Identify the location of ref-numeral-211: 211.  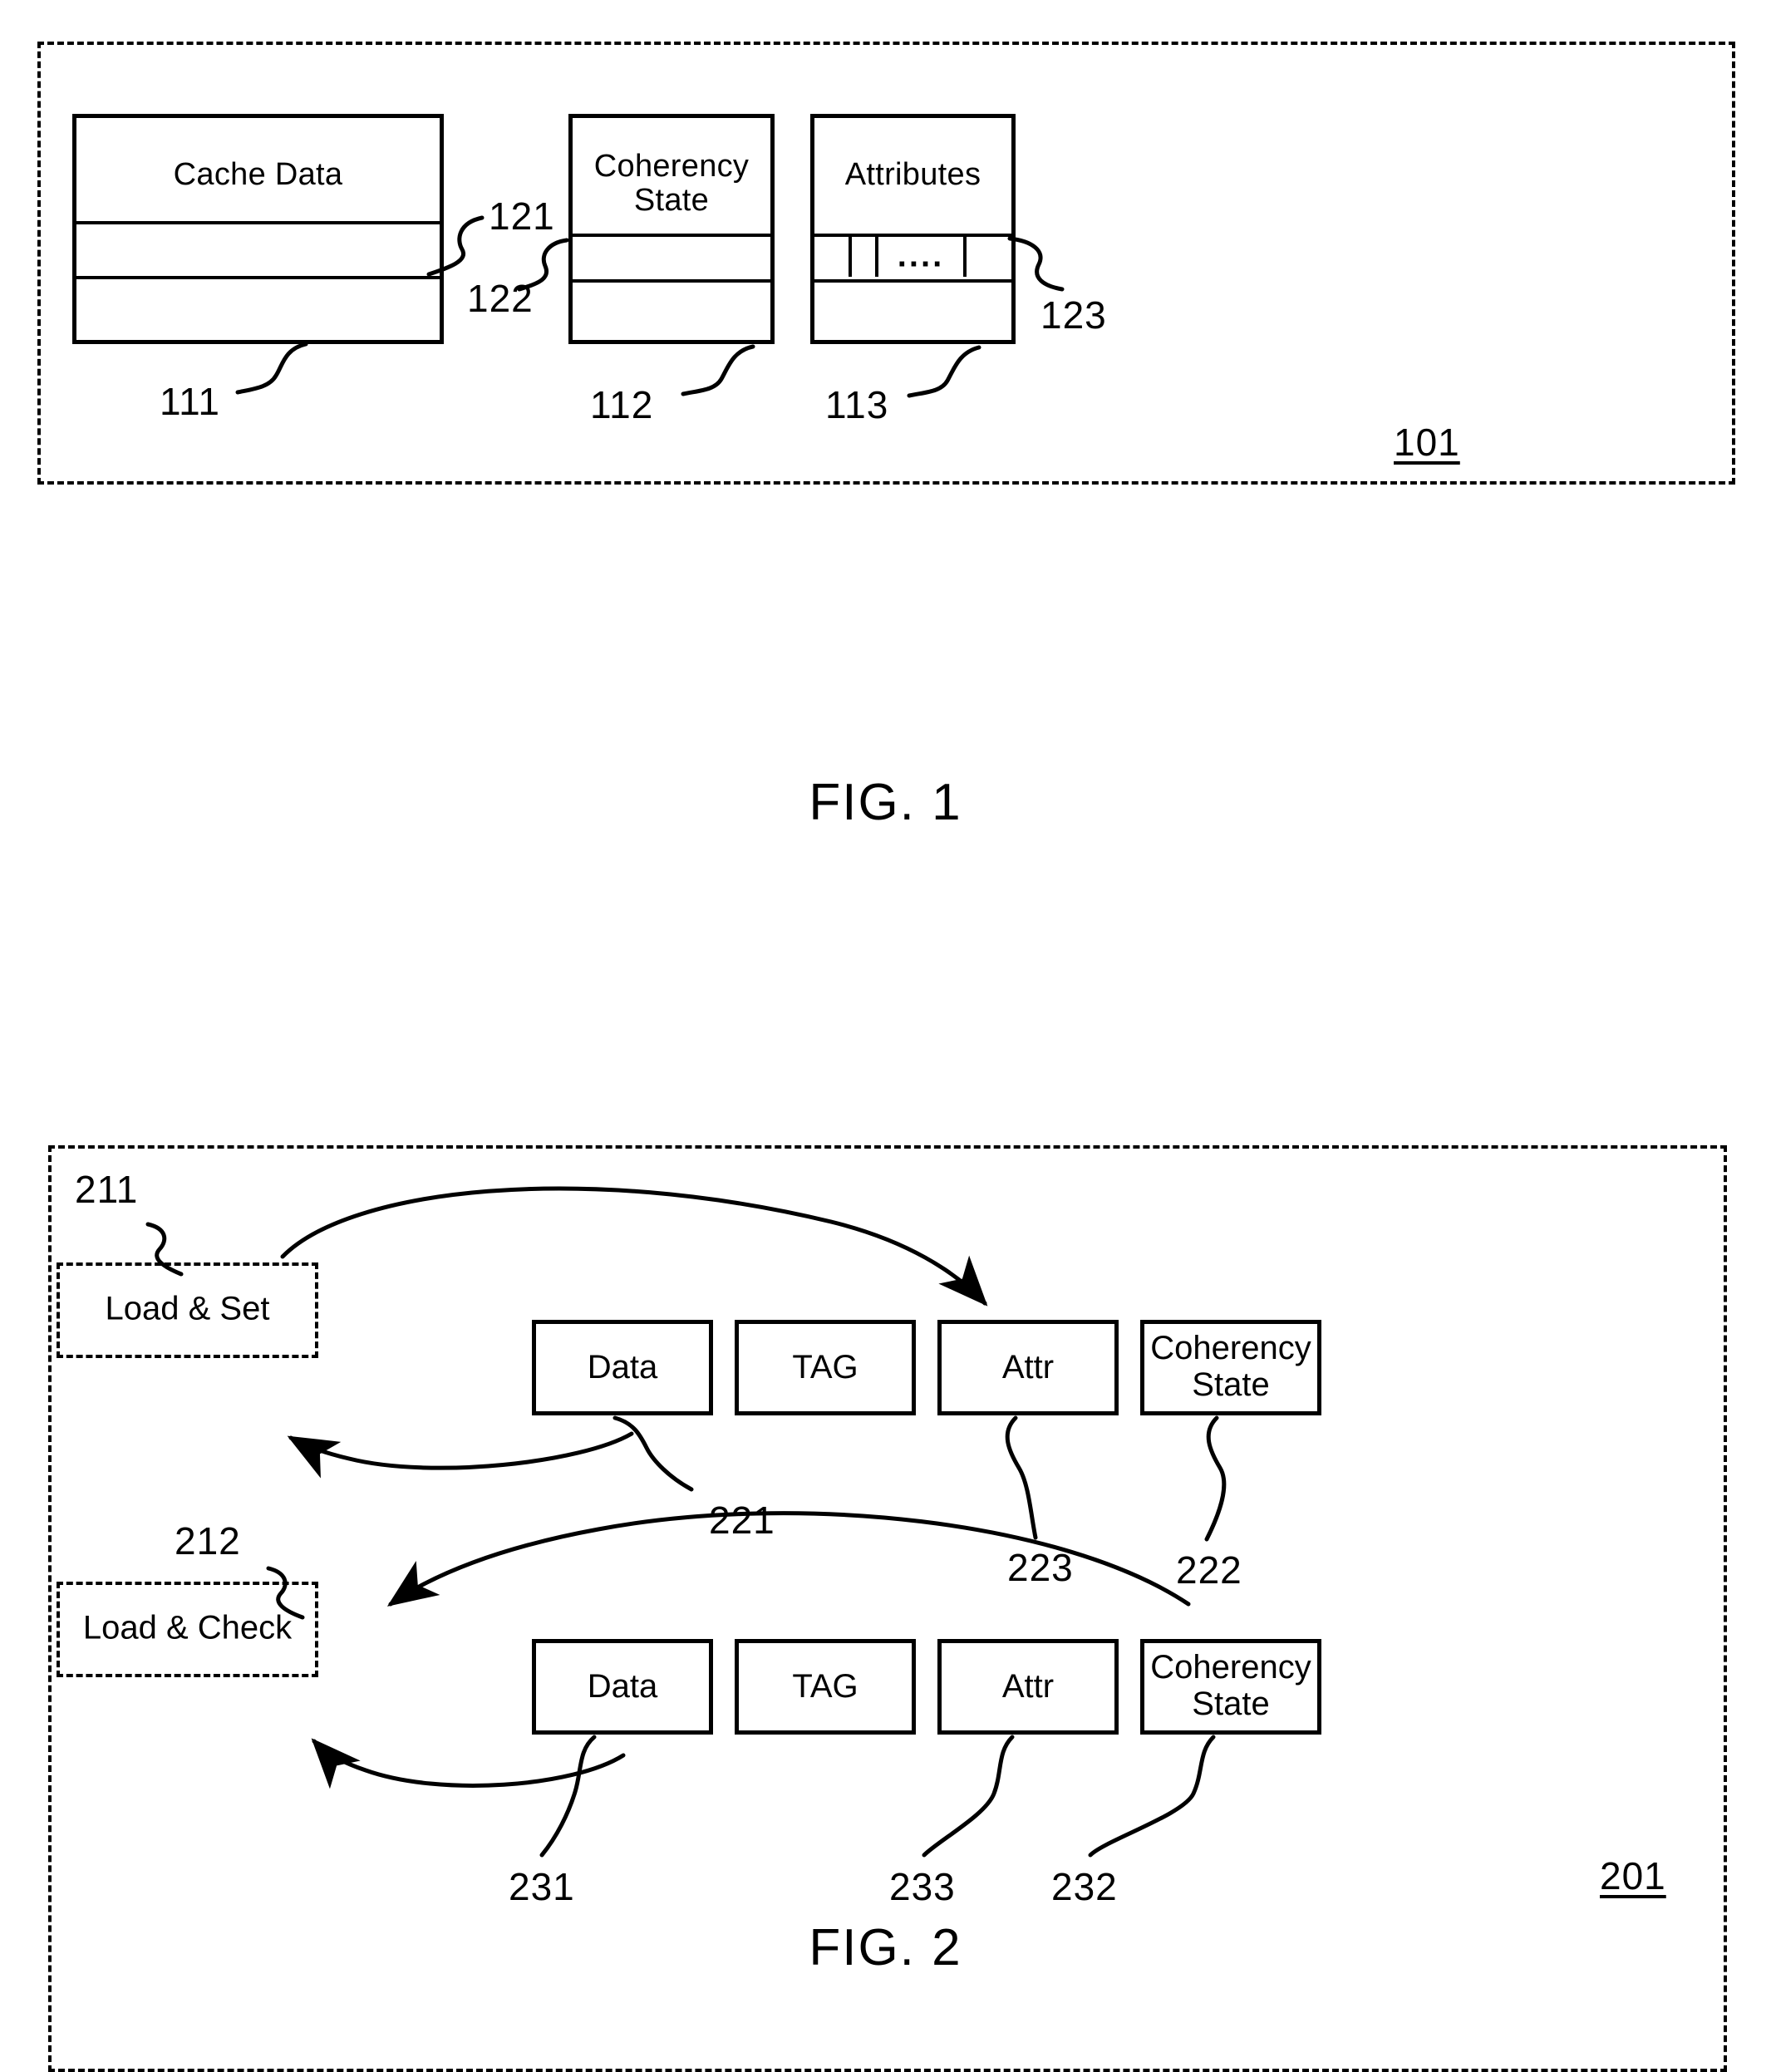
(107, 1189).